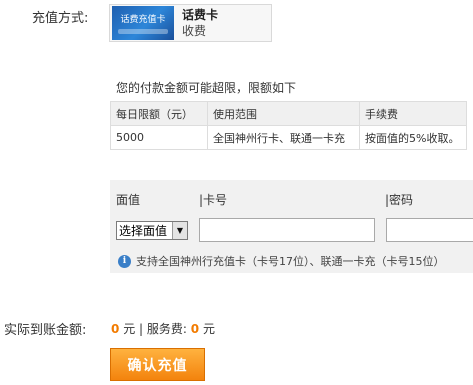 The height and width of the screenshot is (385, 473). Describe the element at coordinates (143, 23) in the screenshot. I see `recharge-card-image: 话费充值卡` at that location.